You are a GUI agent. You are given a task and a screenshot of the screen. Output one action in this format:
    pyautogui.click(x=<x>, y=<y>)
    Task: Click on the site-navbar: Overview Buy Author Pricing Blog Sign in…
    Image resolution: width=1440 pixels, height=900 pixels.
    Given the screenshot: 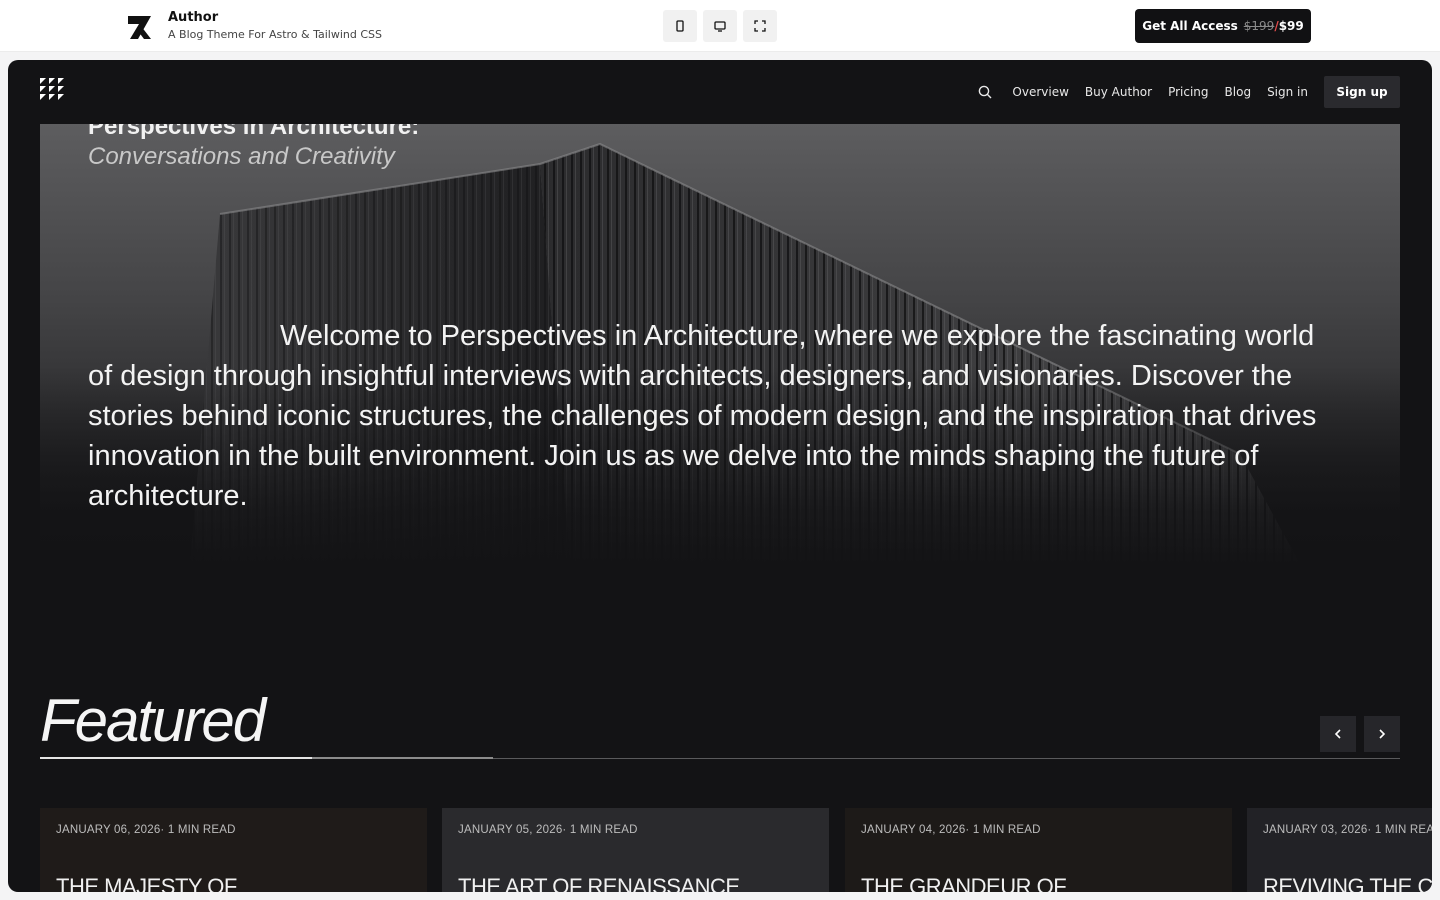 What is the action you would take?
    pyautogui.click(x=720, y=92)
    